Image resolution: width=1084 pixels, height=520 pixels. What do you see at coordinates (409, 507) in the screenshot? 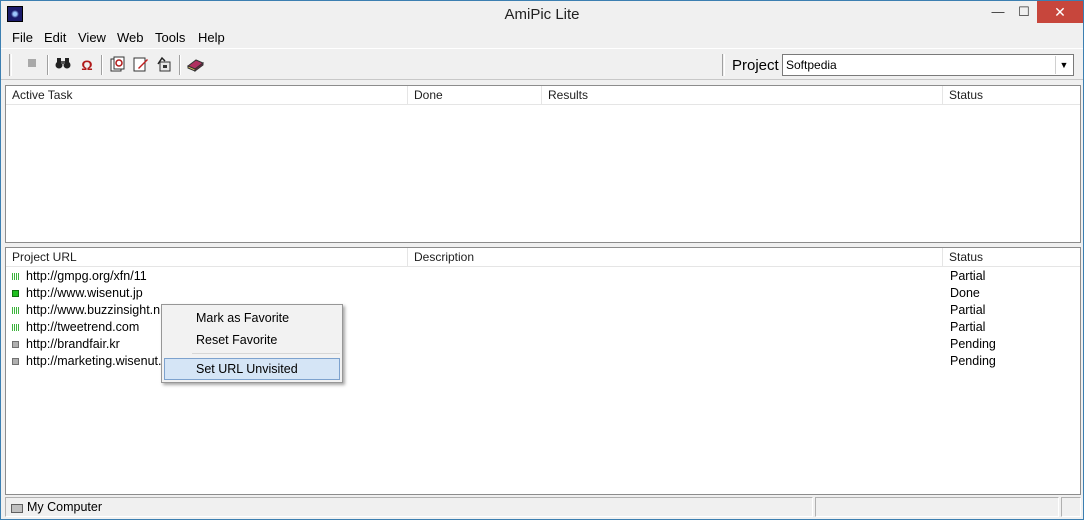
I see `status-pane-main` at bounding box center [409, 507].